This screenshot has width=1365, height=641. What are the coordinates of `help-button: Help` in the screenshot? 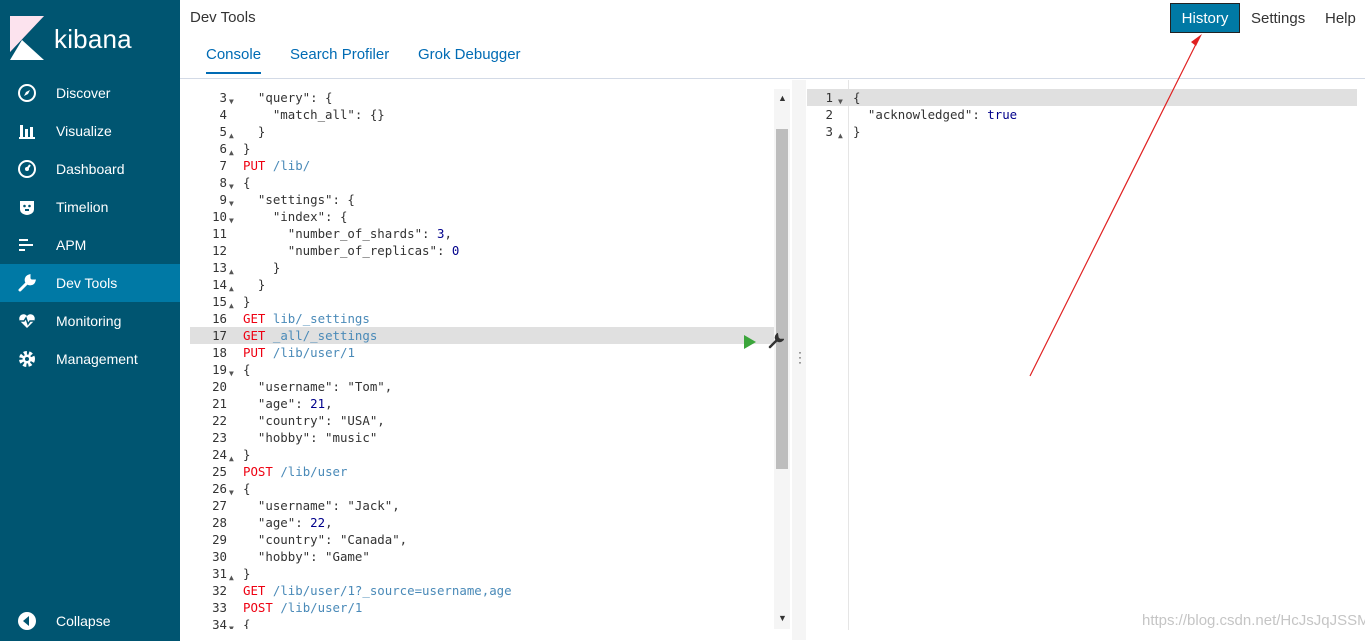 It's located at (1340, 18).